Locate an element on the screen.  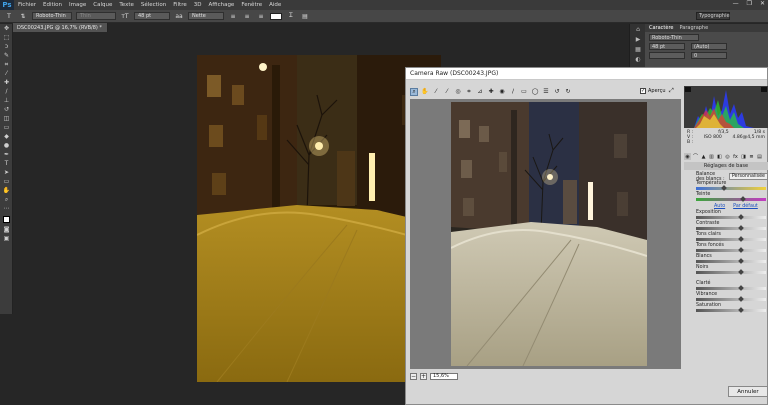
gradient-tool-icon: ▭ is located at coordinates (6, 127).